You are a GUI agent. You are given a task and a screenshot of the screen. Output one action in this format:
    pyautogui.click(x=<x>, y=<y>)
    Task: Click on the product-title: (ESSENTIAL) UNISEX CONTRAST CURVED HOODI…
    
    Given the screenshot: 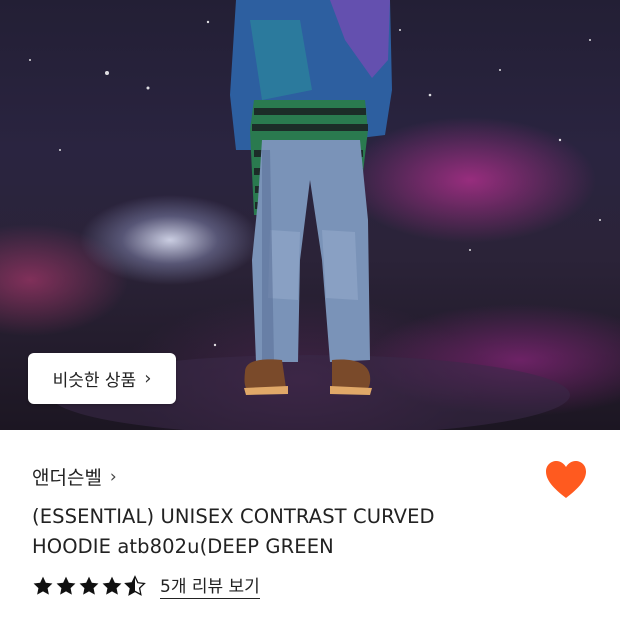 What is the action you would take?
    pyautogui.click(x=272, y=532)
    